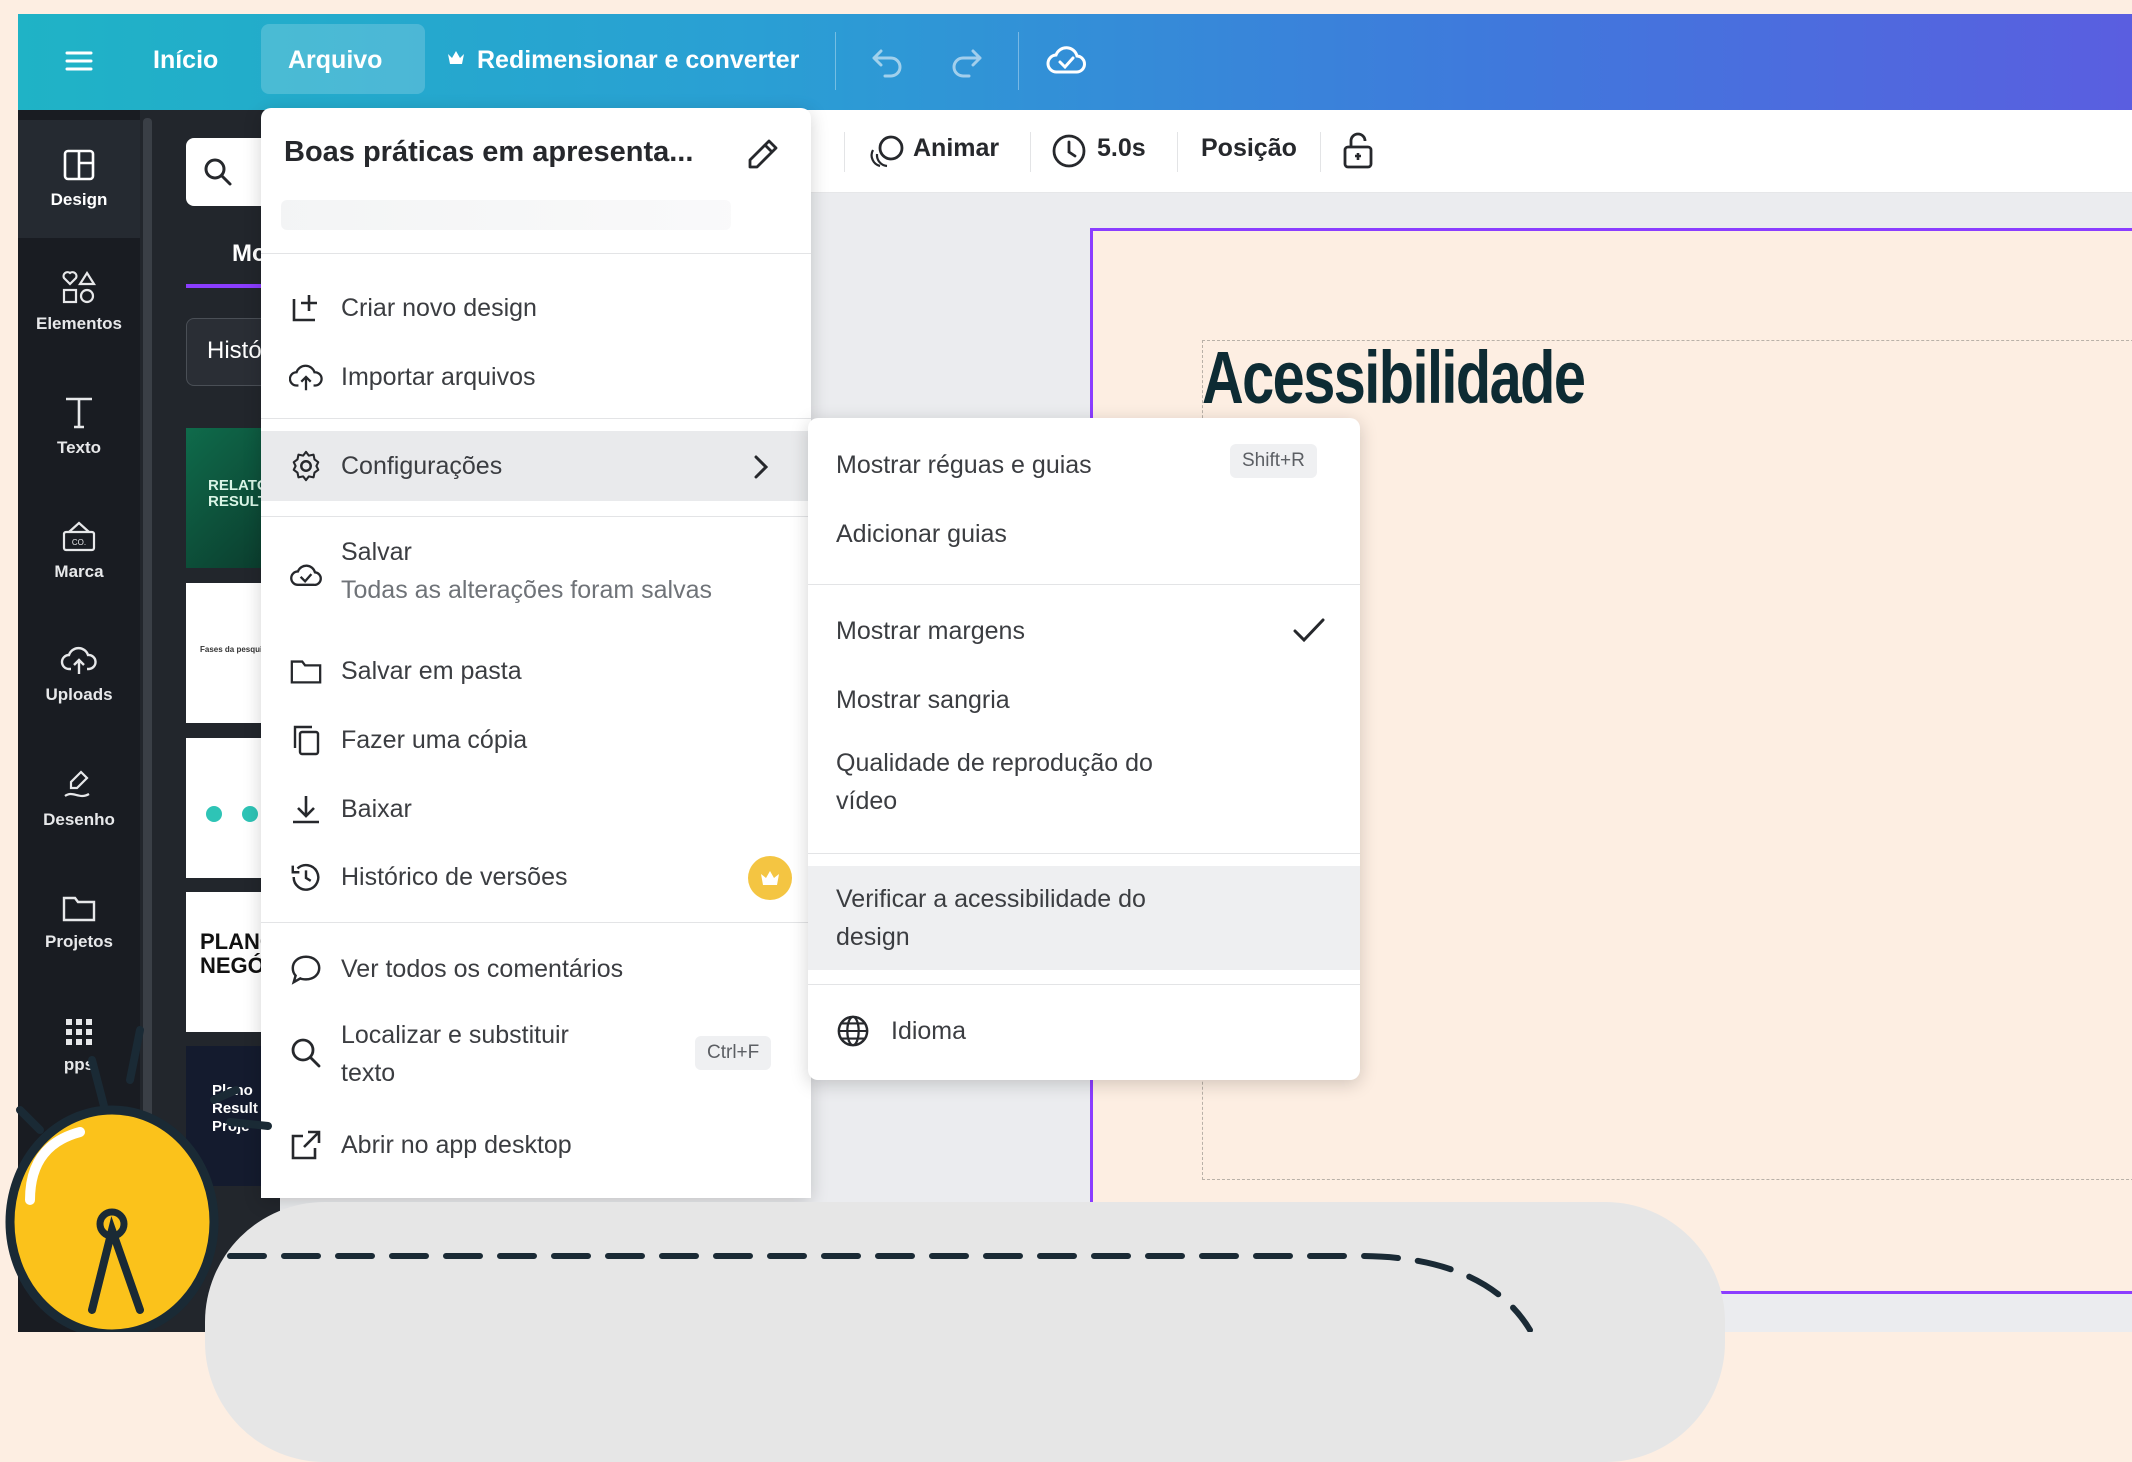  Describe the element at coordinates (79, 323) in the screenshot. I see `rail-label: Elementos` at that location.